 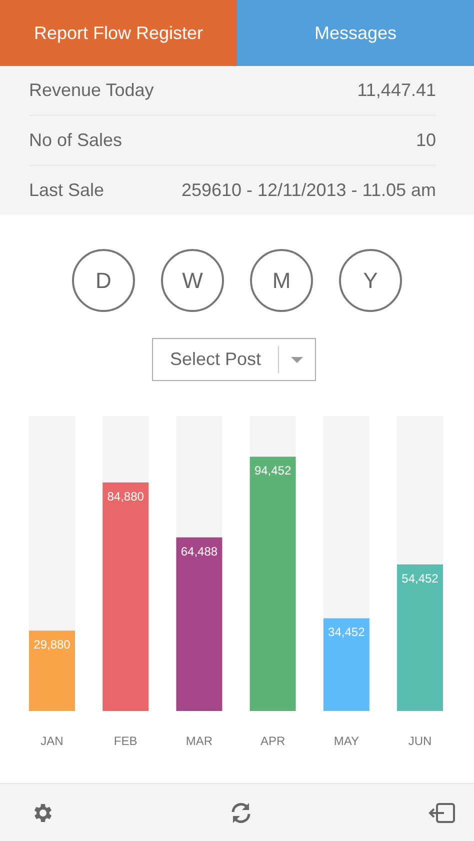 What do you see at coordinates (199, 741) in the screenshot?
I see `month-label: MAR` at bounding box center [199, 741].